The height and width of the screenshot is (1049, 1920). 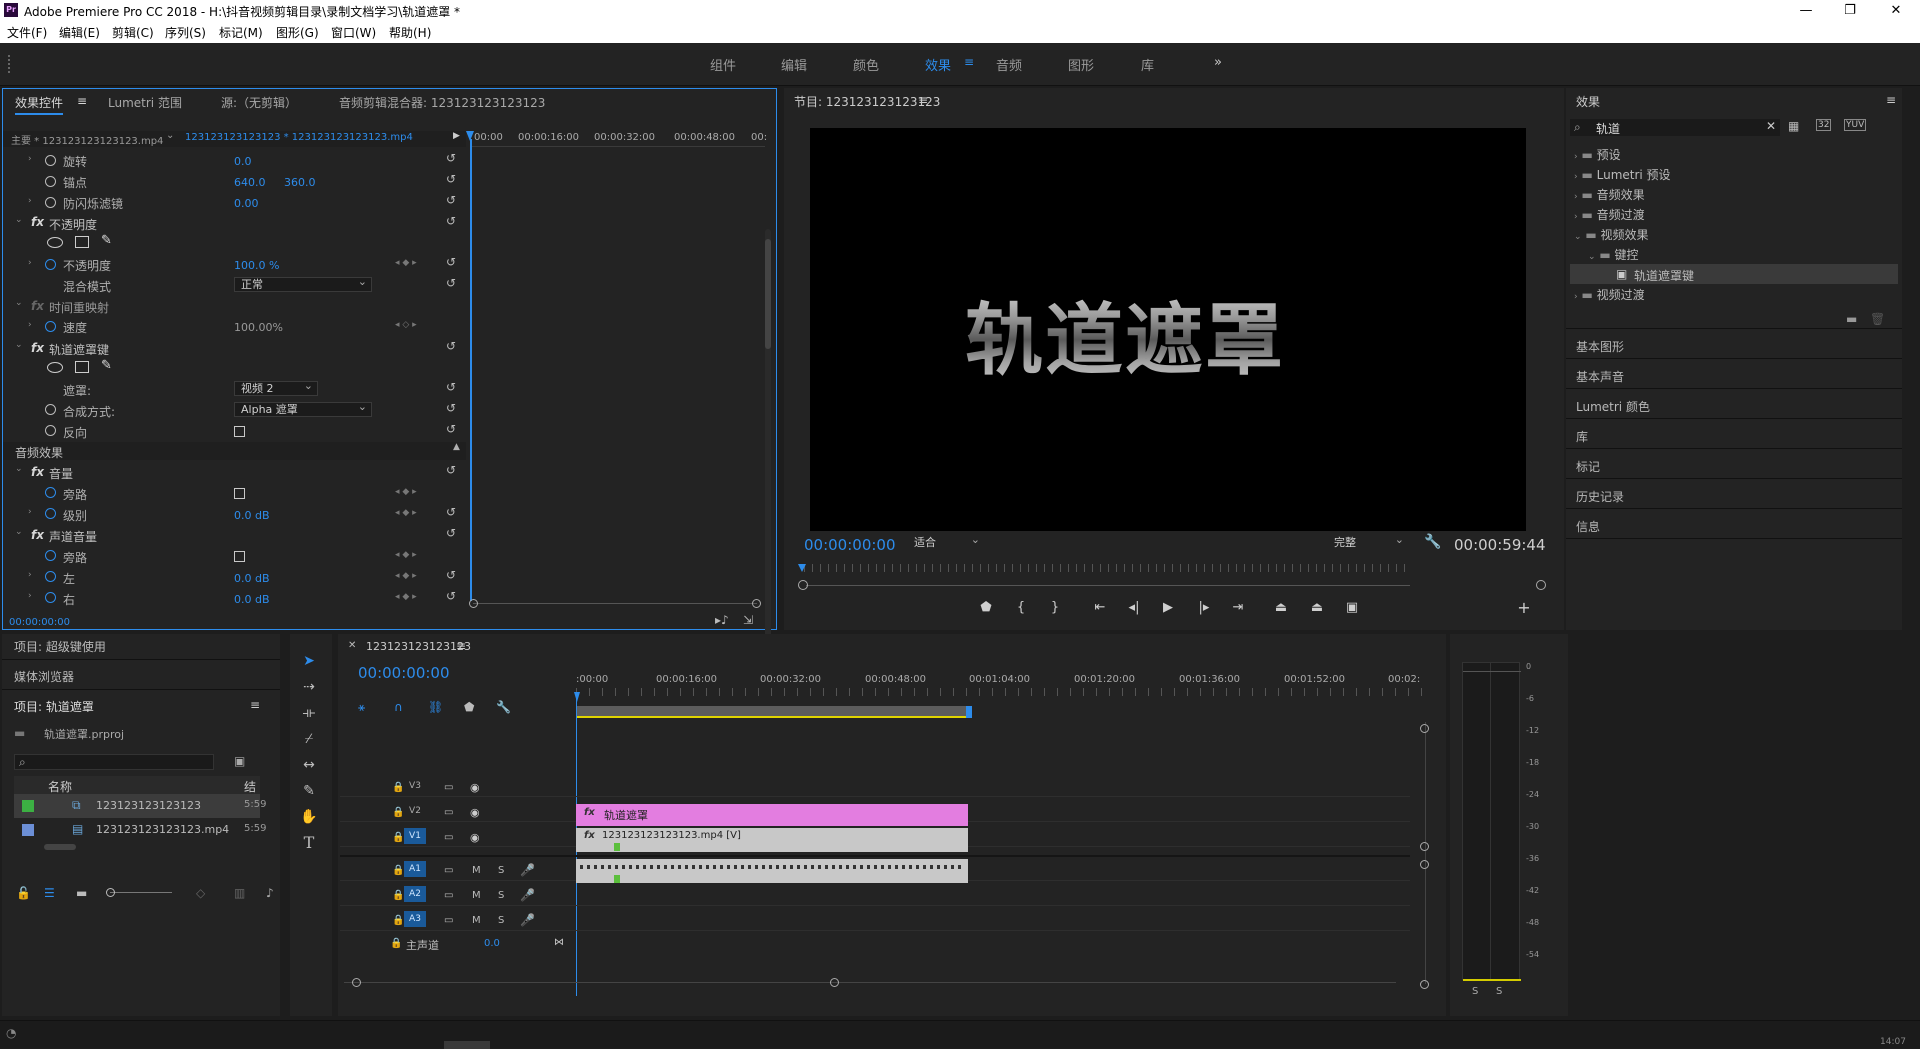 I want to click on delete-icon: 🗑, so click(x=1877, y=319).